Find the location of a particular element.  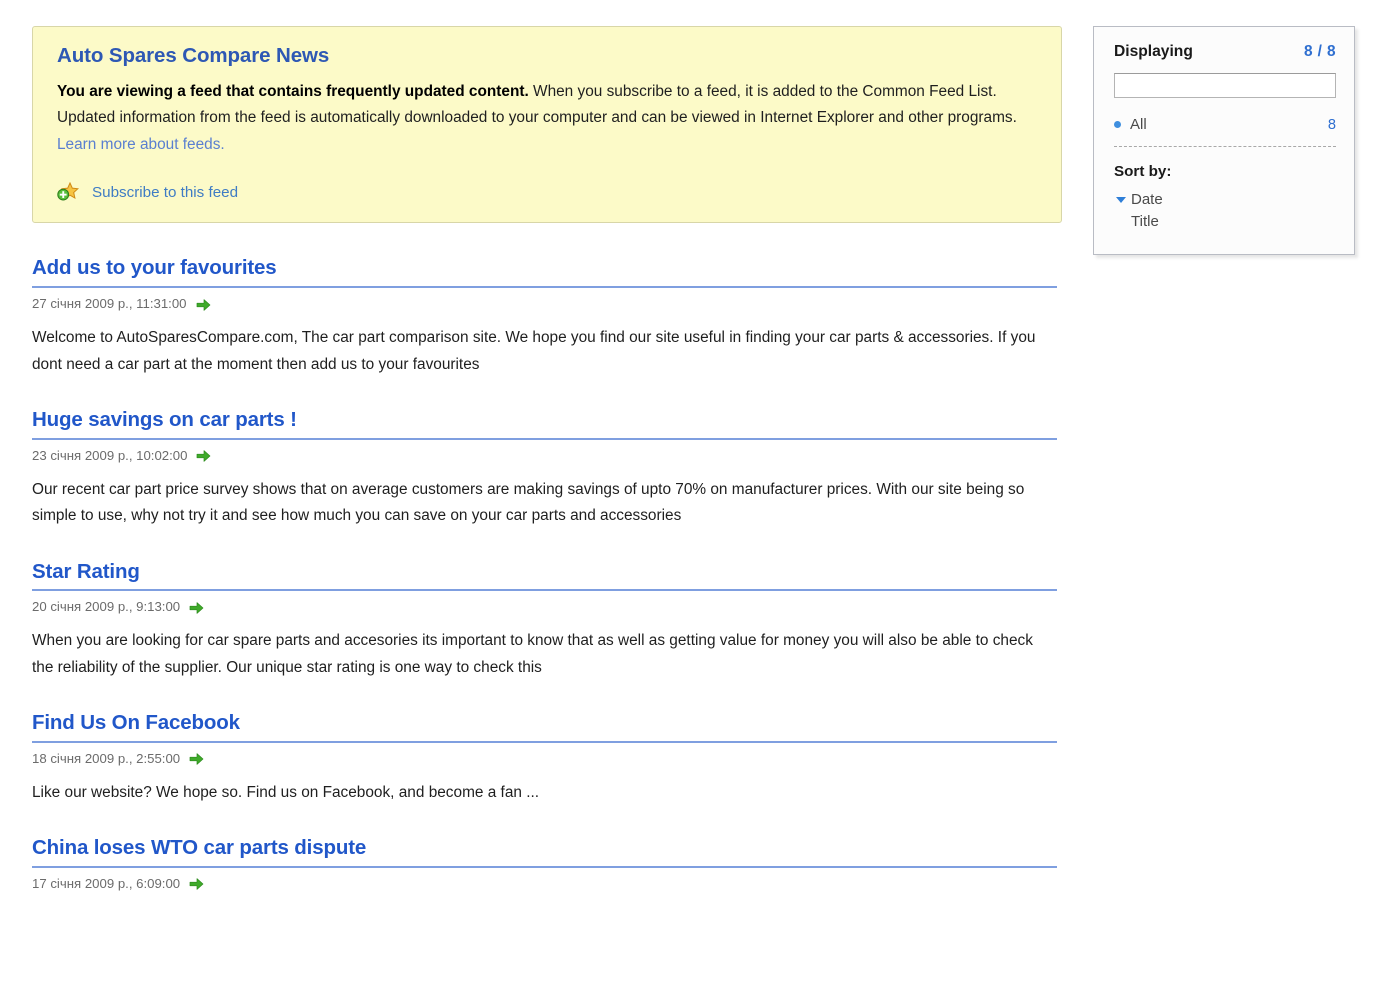

article-date: 17 січня 2009 р., 6:09:00 is located at coordinates (106, 883).